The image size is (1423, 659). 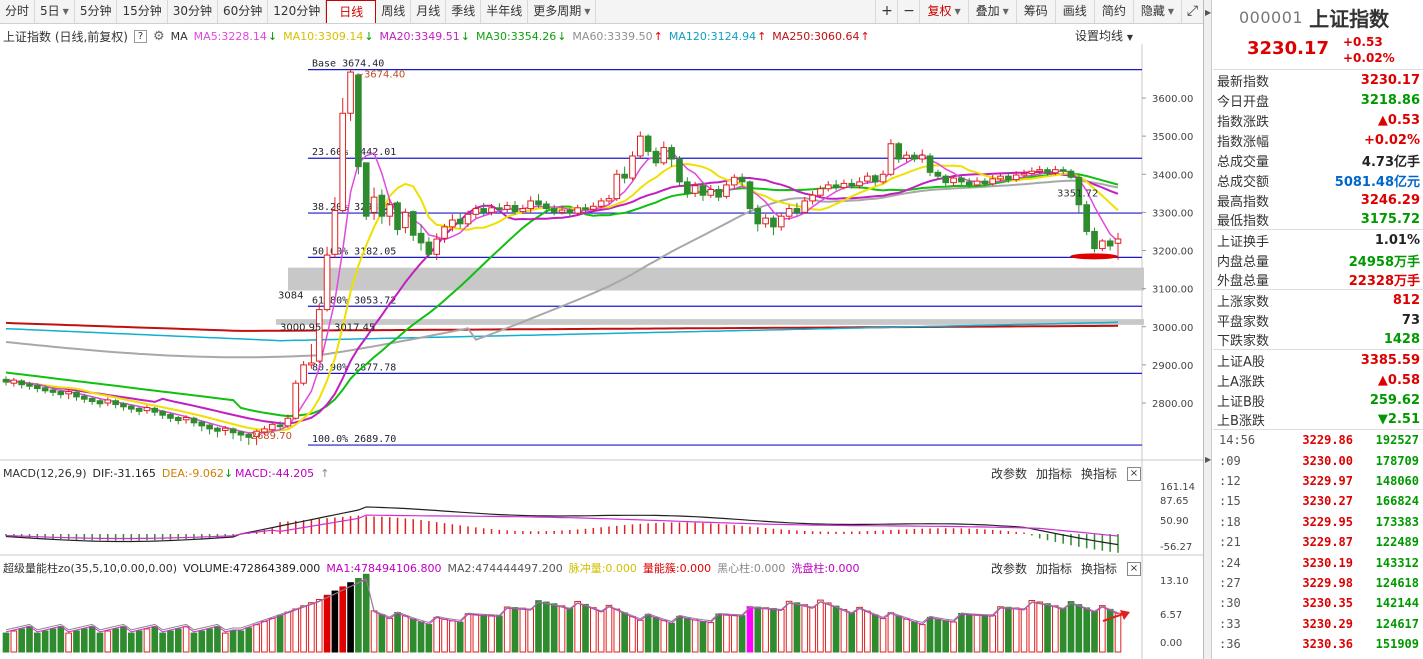 What do you see at coordinates (1208, 459) in the screenshot?
I see `expand-arrow-icon: ▶` at bounding box center [1208, 459].